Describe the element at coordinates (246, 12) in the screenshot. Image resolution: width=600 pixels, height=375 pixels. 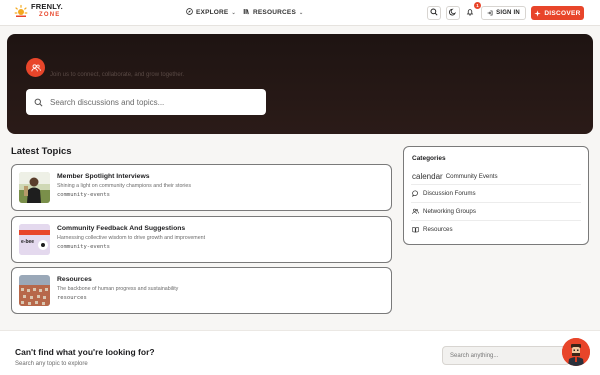
I see `library-icon` at that location.